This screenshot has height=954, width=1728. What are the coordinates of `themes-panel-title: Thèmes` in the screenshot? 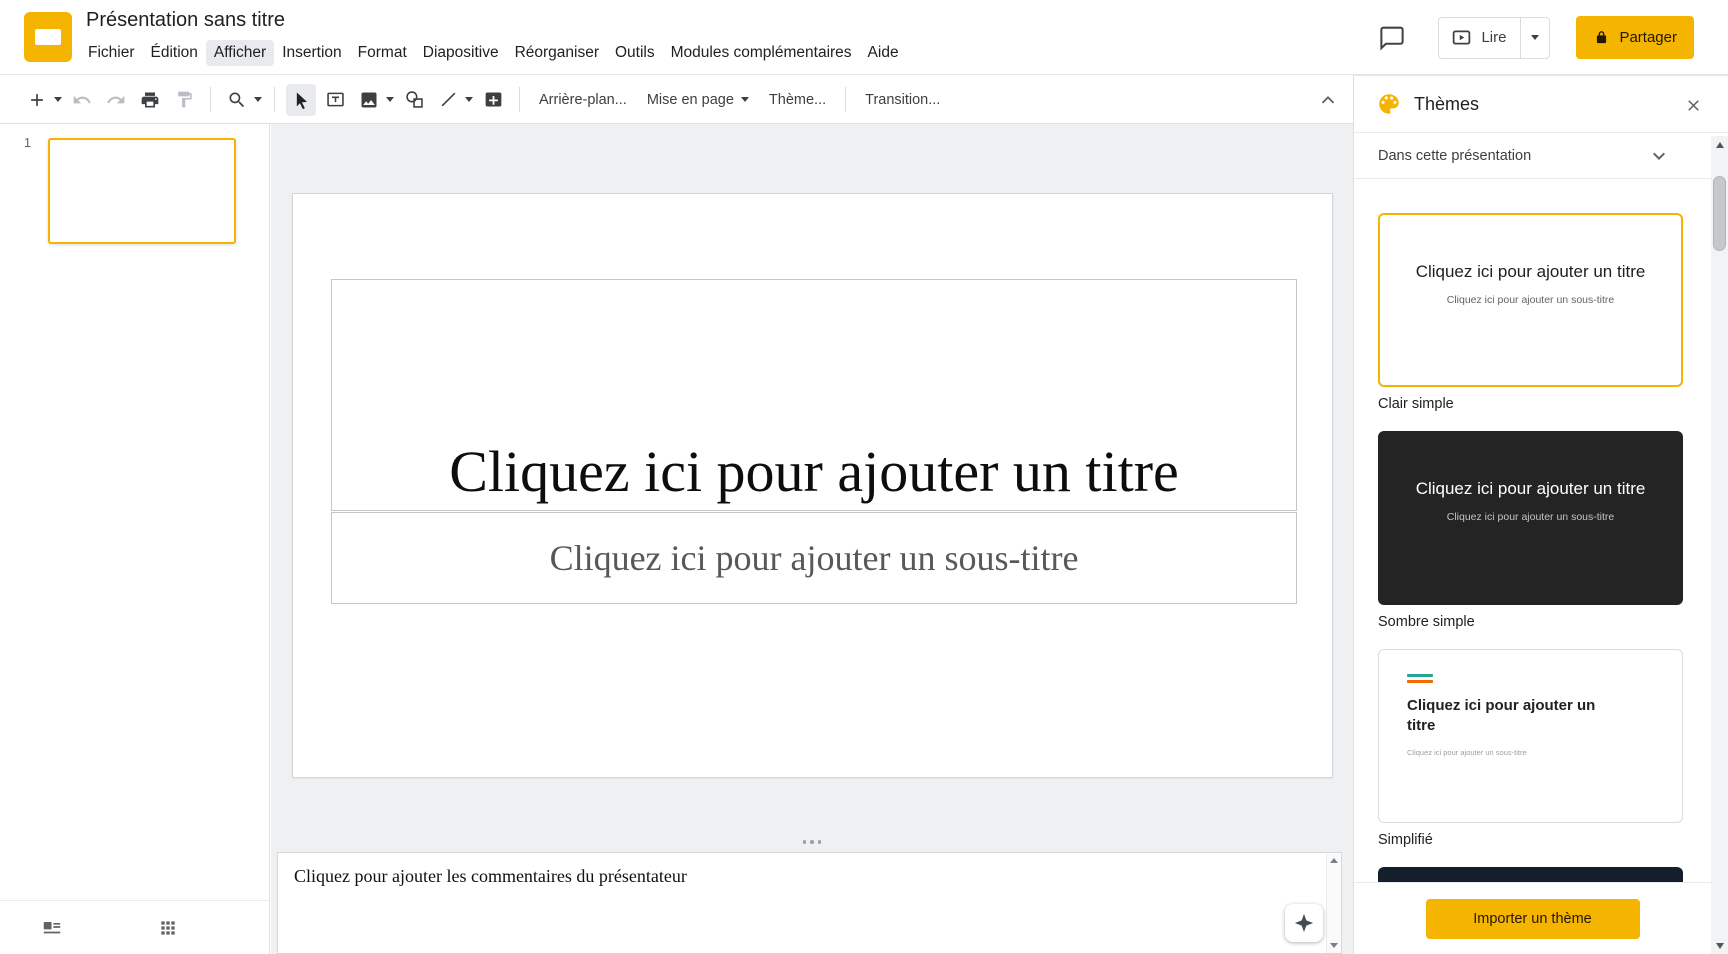 It's located at (1447, 103).